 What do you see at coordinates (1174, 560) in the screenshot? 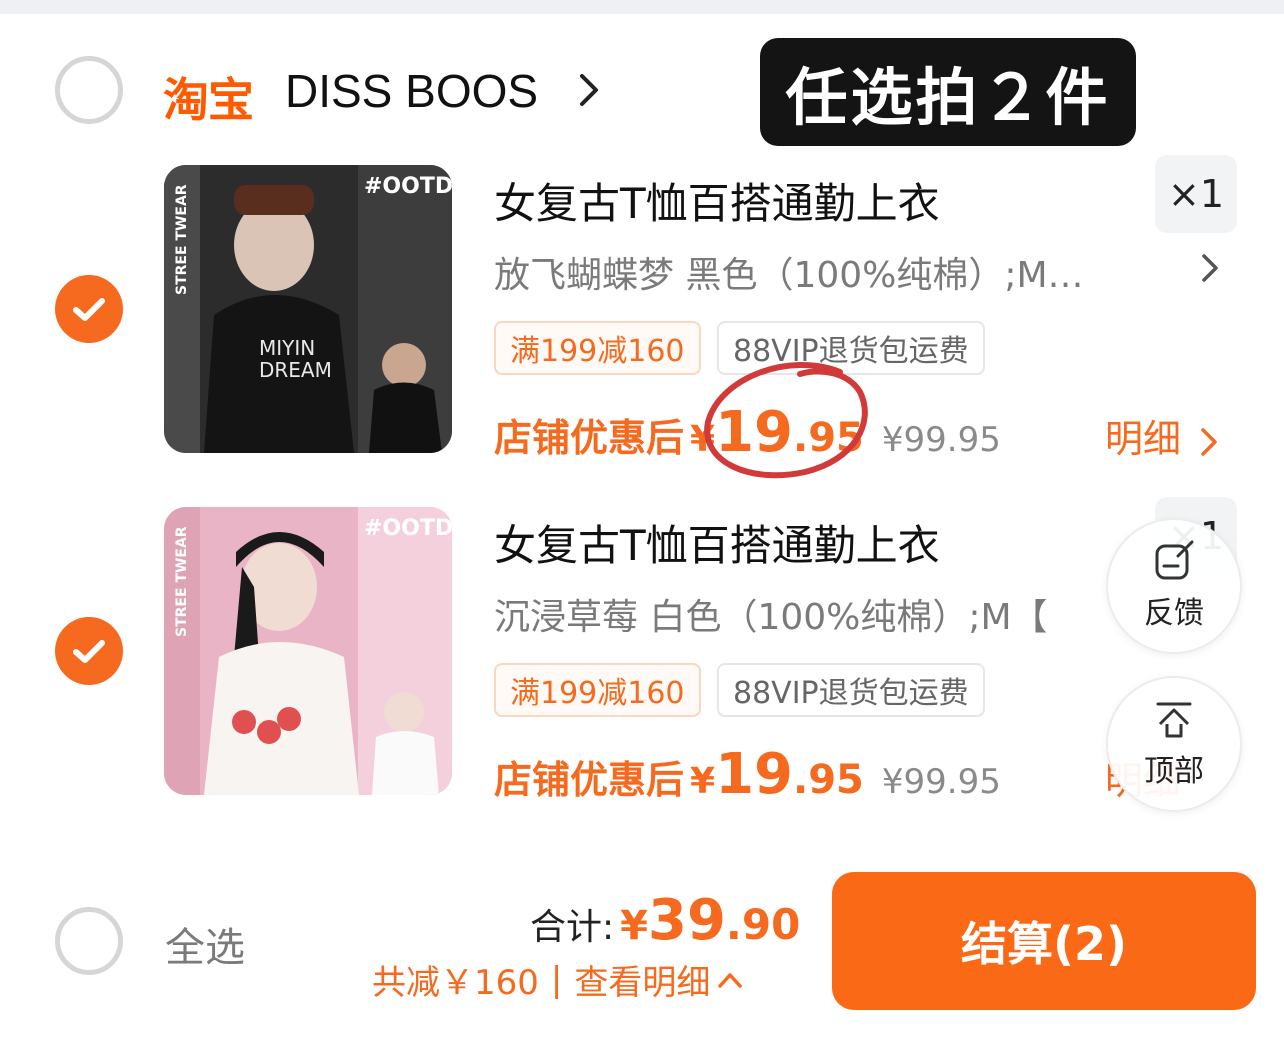
I see `feedback-icon` at bounding box center [1174, 560].